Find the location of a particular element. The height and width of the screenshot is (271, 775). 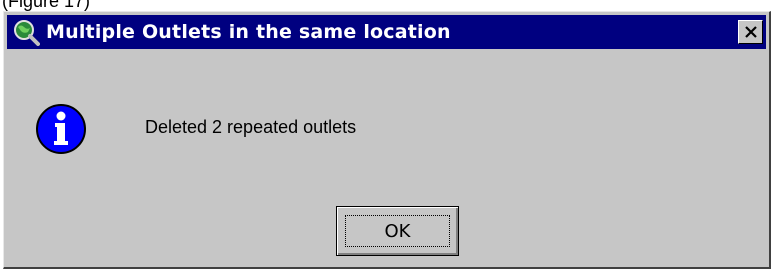

ok-button-label: OK is located at coordinates (397, 231).